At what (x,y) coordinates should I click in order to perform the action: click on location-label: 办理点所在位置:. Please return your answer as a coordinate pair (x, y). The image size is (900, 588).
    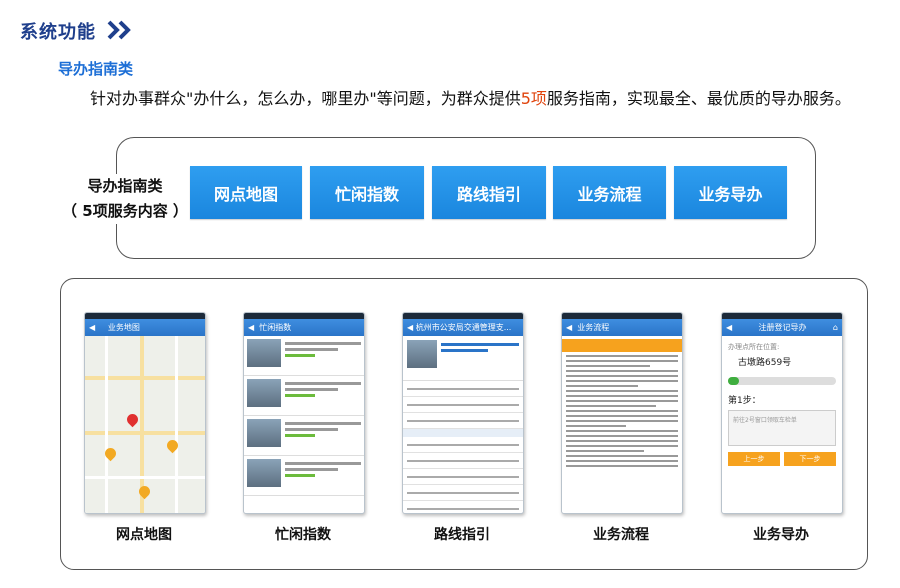
    Looking at the image, I should click on (754, 347).